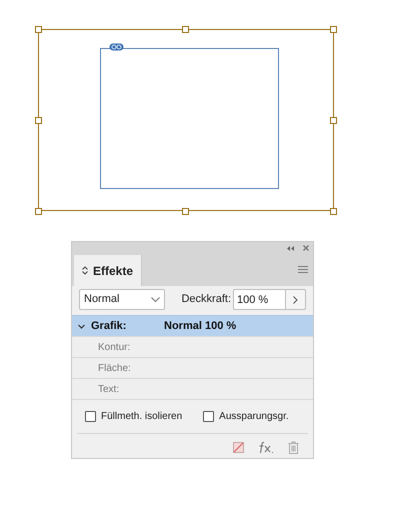  What do you see at coordinates (85, 270) in the screenshot?
I see `sort-icon` at bounding box center [85, 270].